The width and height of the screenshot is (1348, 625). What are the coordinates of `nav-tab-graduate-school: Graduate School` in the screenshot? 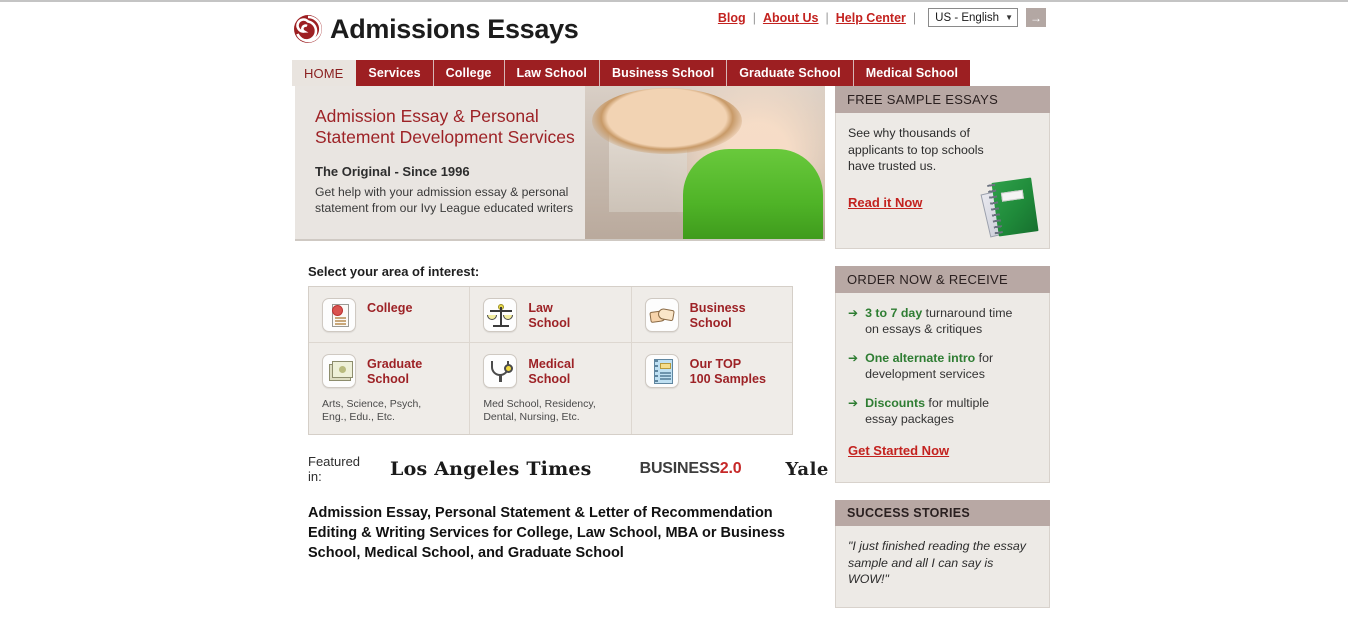 It's located at (790, 73).